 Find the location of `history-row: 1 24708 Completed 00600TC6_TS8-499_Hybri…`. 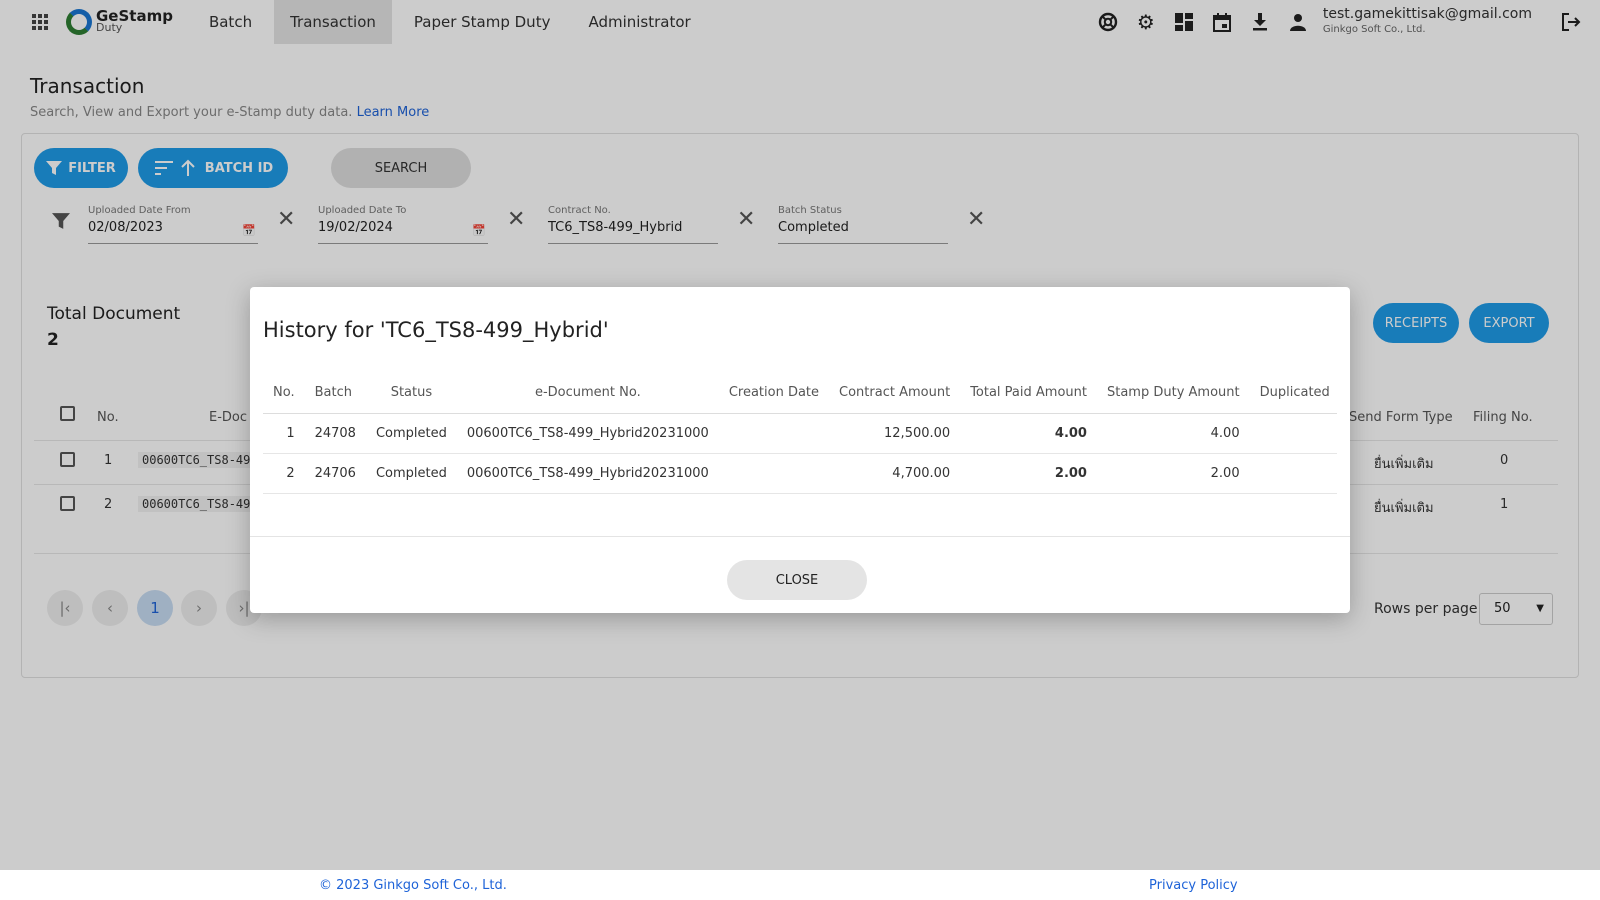

history-row: 1 24708 Completed 00600TC6_TS8-499_Hybri… is located at coordinates (800, 433).